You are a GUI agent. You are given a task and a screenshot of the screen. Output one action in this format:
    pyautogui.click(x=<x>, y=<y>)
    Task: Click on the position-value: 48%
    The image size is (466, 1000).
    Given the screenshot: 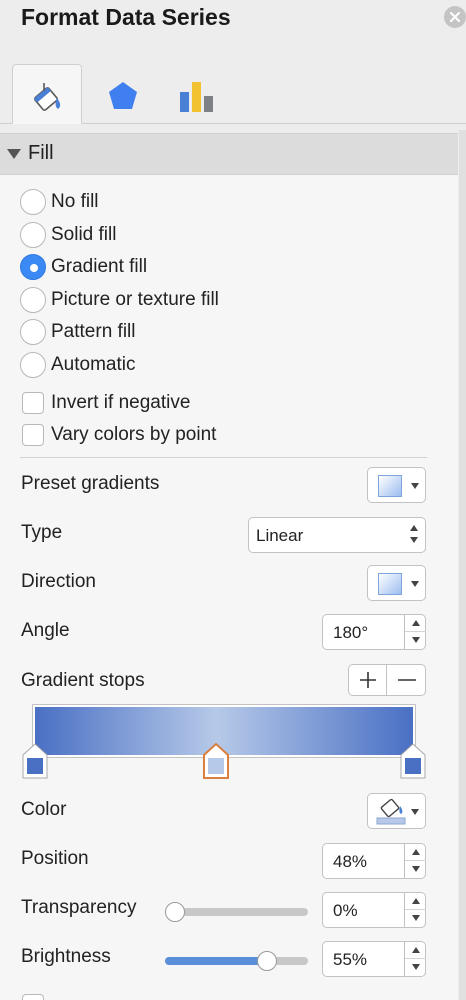 What is the action you would take?
    pyautogui.click(x=350, y=861)
    